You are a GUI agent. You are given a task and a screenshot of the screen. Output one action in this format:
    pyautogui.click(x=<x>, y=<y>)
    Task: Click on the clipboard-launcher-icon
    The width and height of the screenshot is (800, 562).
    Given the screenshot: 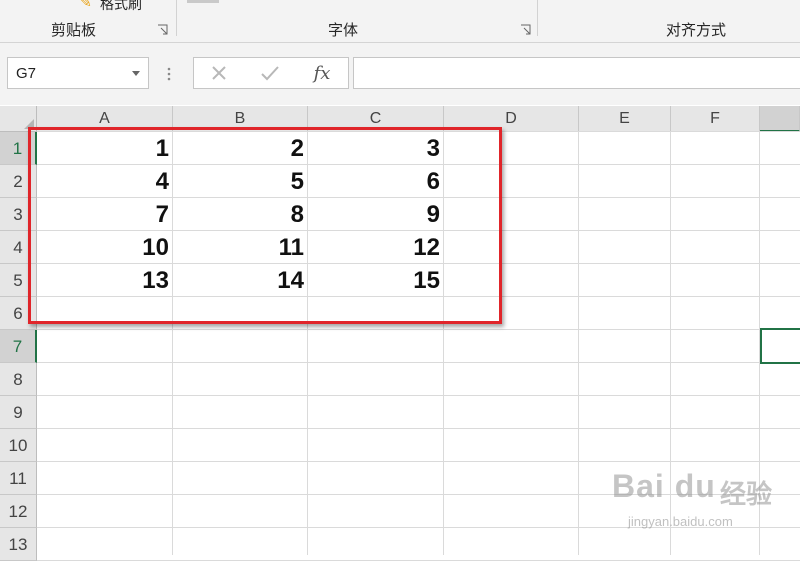 What is the action you would take?
    pyautogui.click(x=162, y=29)
    